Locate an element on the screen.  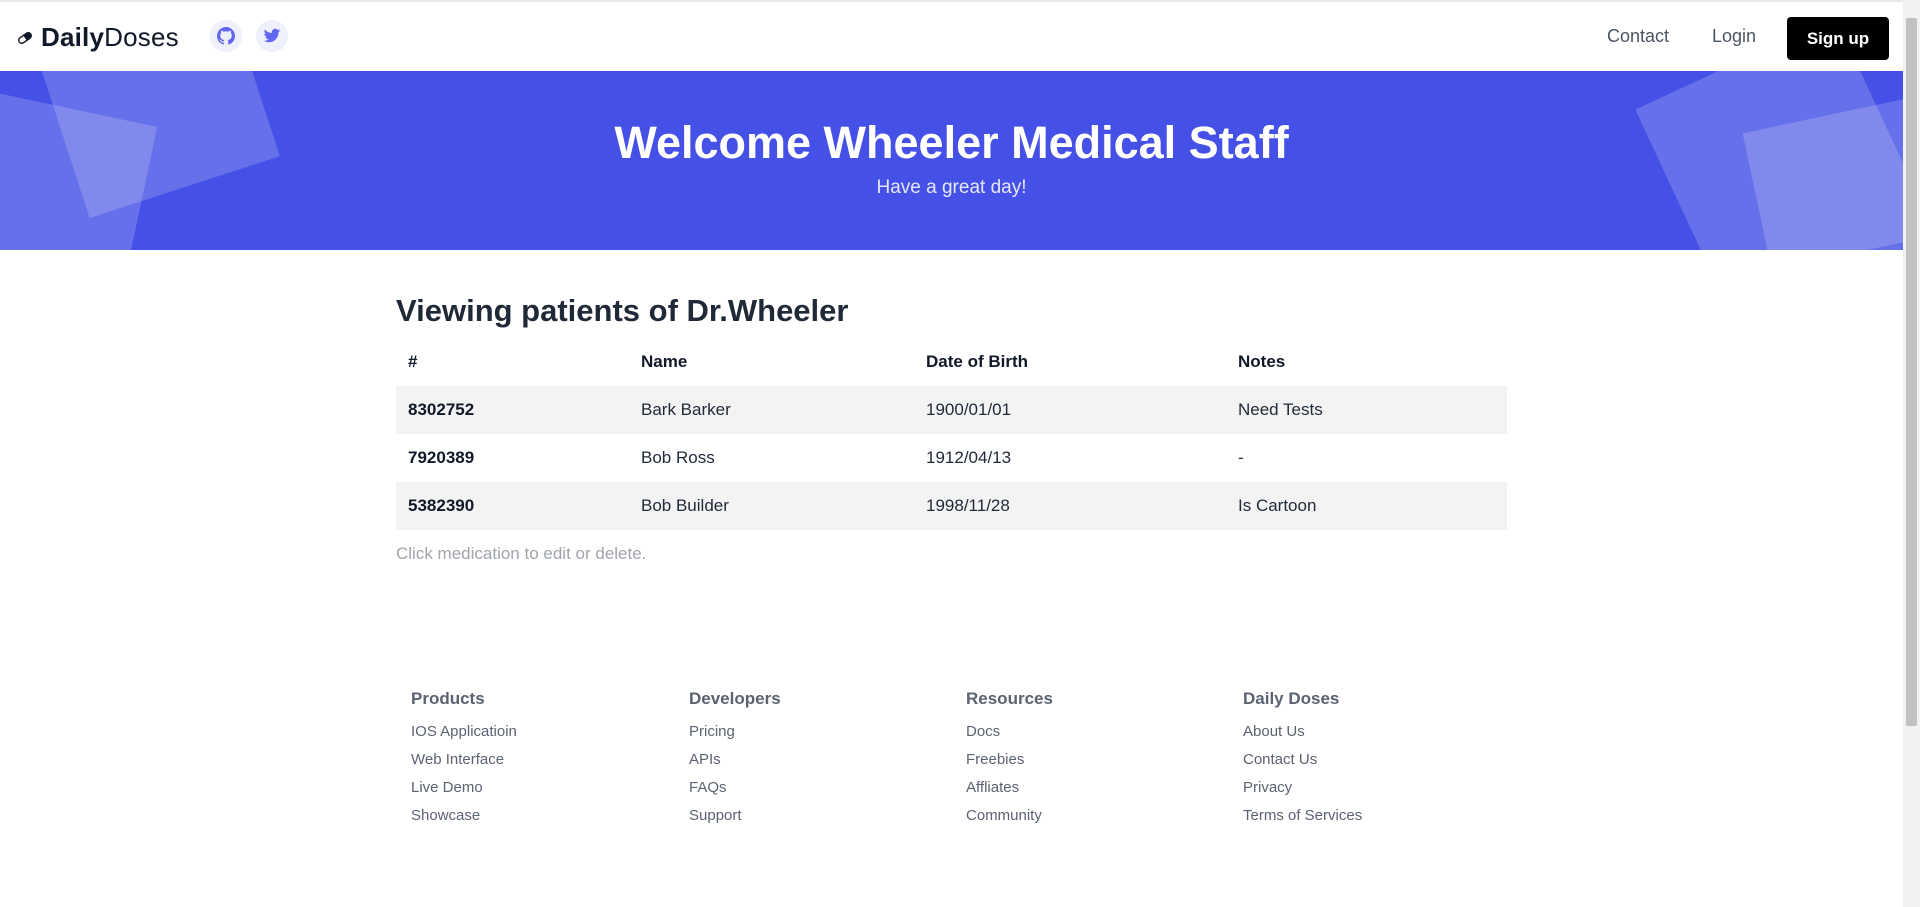
footer-link: Contact Us is located at coordinates (1373, 759).